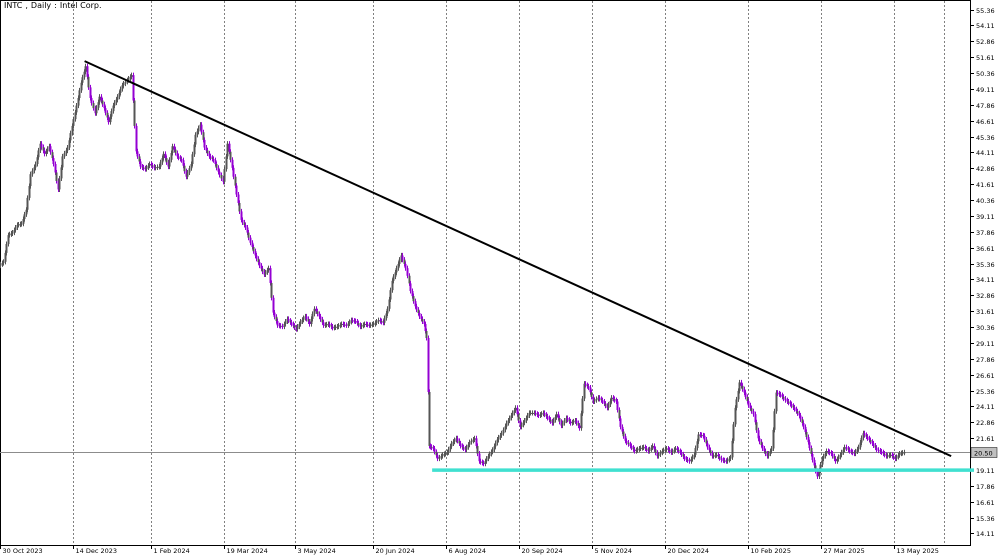 This screenshot has width=1000, height=559. Describe the element at coordinates (985, 376) in the screenshot. I see `y-tick-label: 26.61` at that location.